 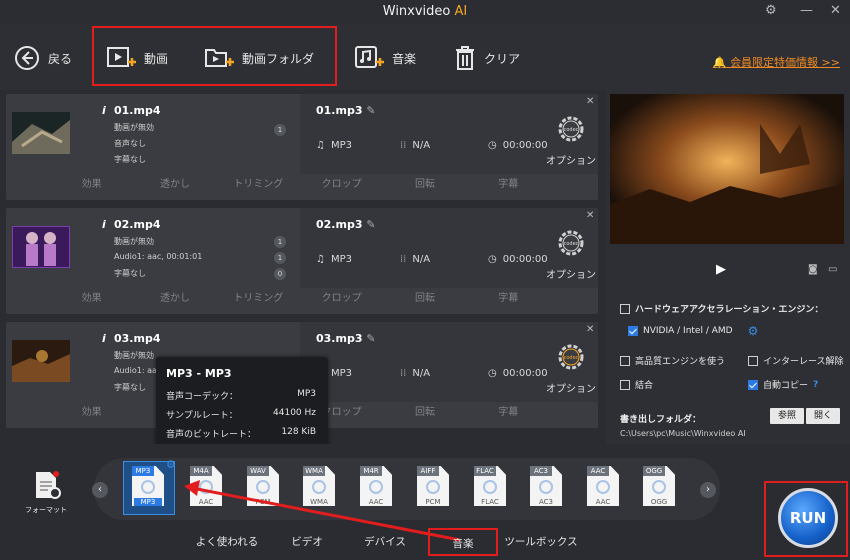 What do you see at coordinates (100, 490) in the screenshot?
I see `prev-format-arrow: ‹` at bounding box center [100, 490].